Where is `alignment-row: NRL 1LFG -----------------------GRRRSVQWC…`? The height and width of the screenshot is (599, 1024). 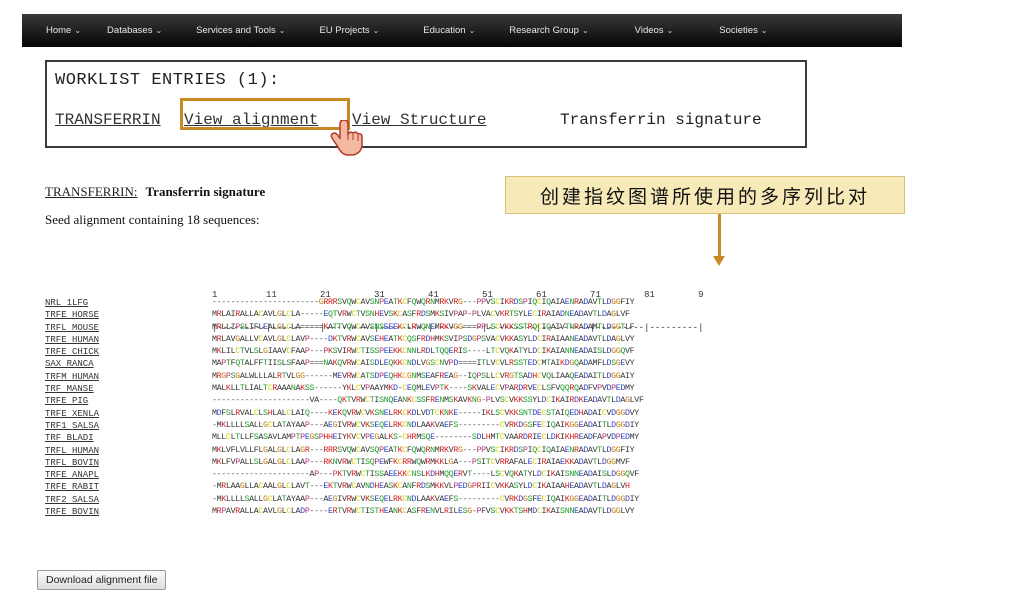
alignment-row: NRL 1LFG -----------------------GRRRSVQWC… is located at coordinates (344, 303).